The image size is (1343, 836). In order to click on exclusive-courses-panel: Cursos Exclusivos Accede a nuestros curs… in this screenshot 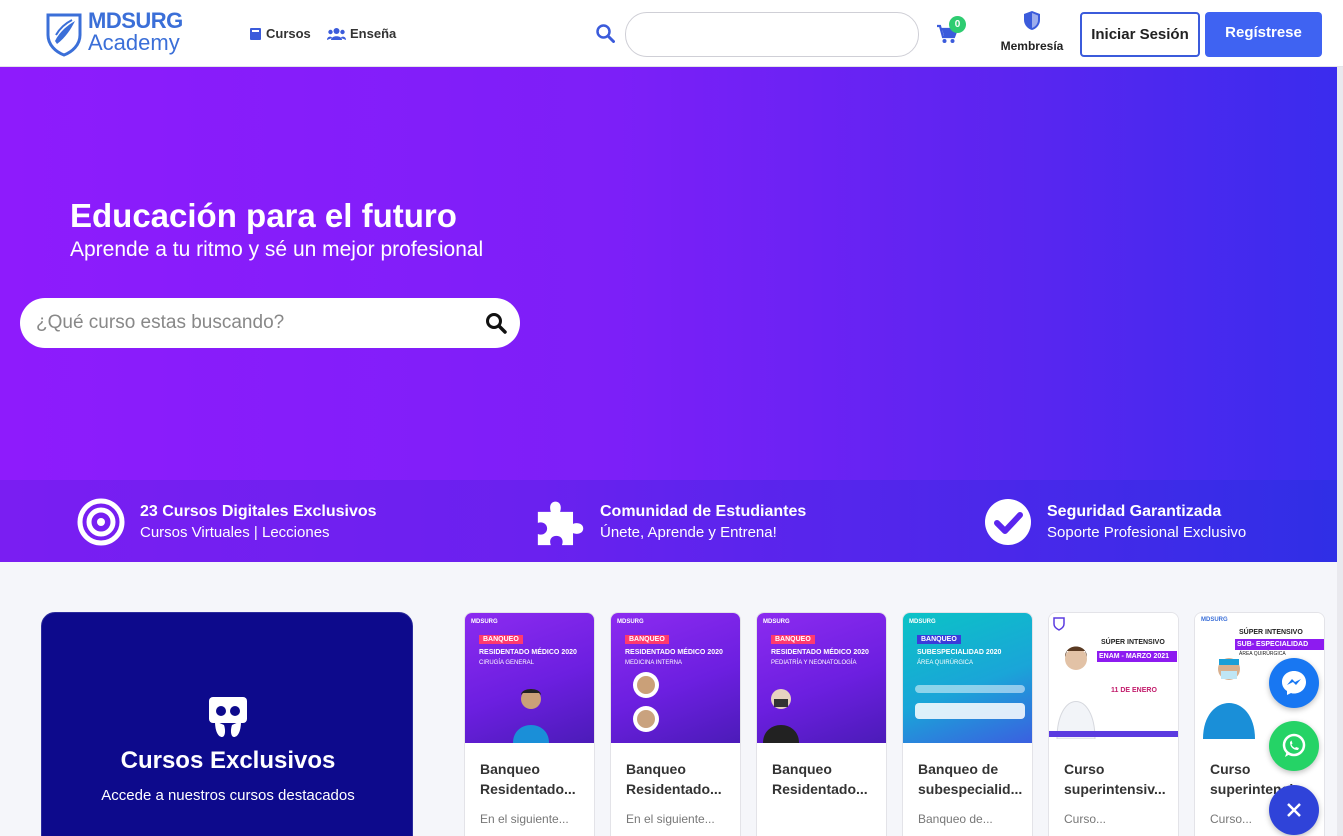, I will do `click(227, 724)`.